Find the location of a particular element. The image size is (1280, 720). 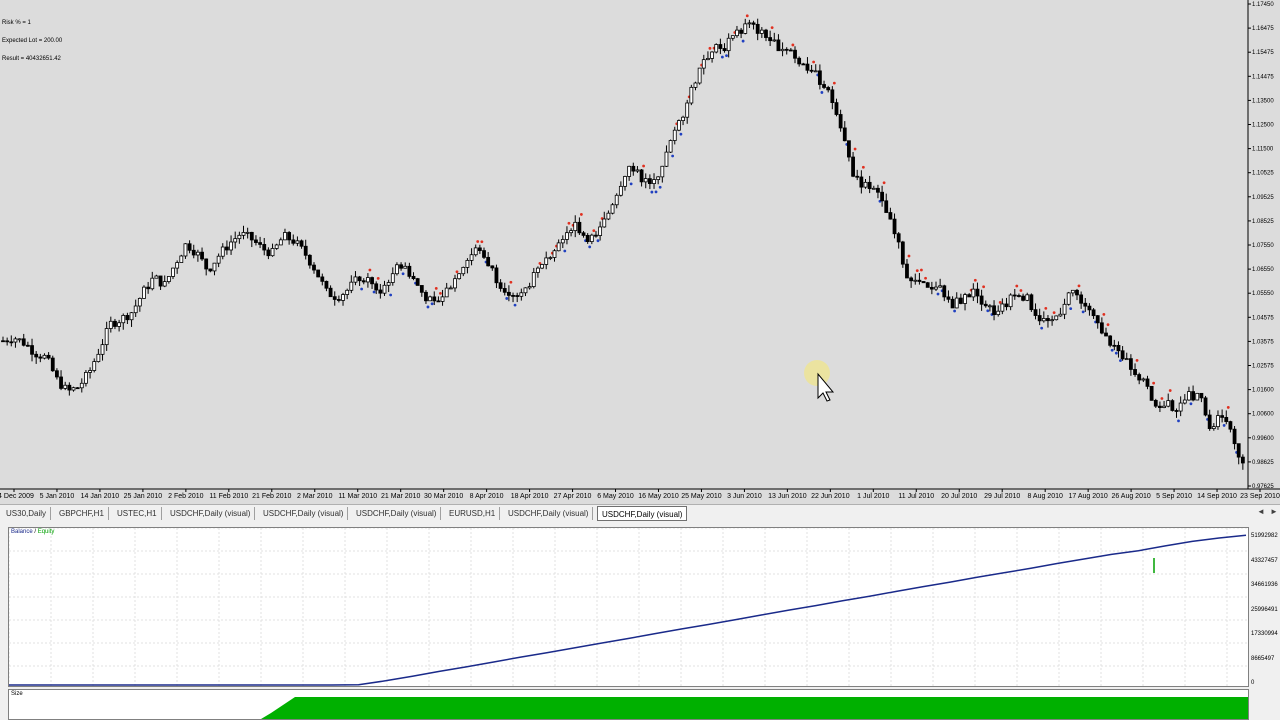

price-axis-label: 0.99600 is located at coordinates (1263, 439).